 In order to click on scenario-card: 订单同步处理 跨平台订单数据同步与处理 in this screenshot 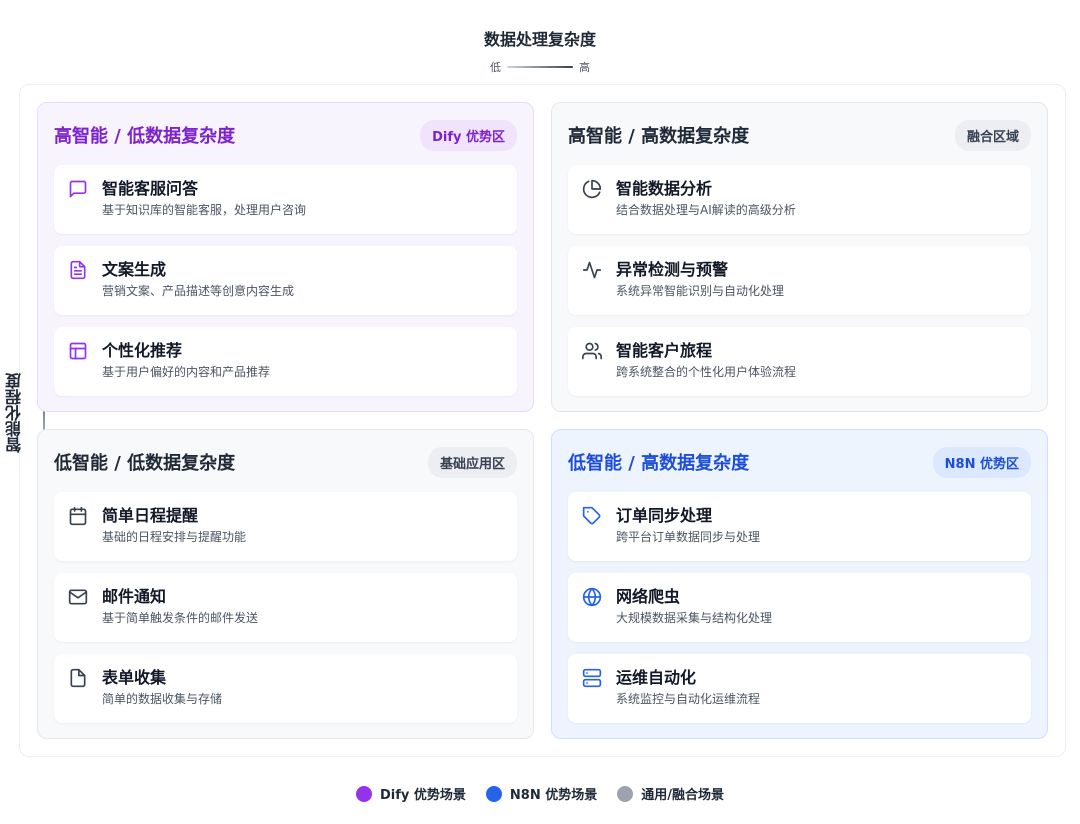, I will do `click(799, 526)`.